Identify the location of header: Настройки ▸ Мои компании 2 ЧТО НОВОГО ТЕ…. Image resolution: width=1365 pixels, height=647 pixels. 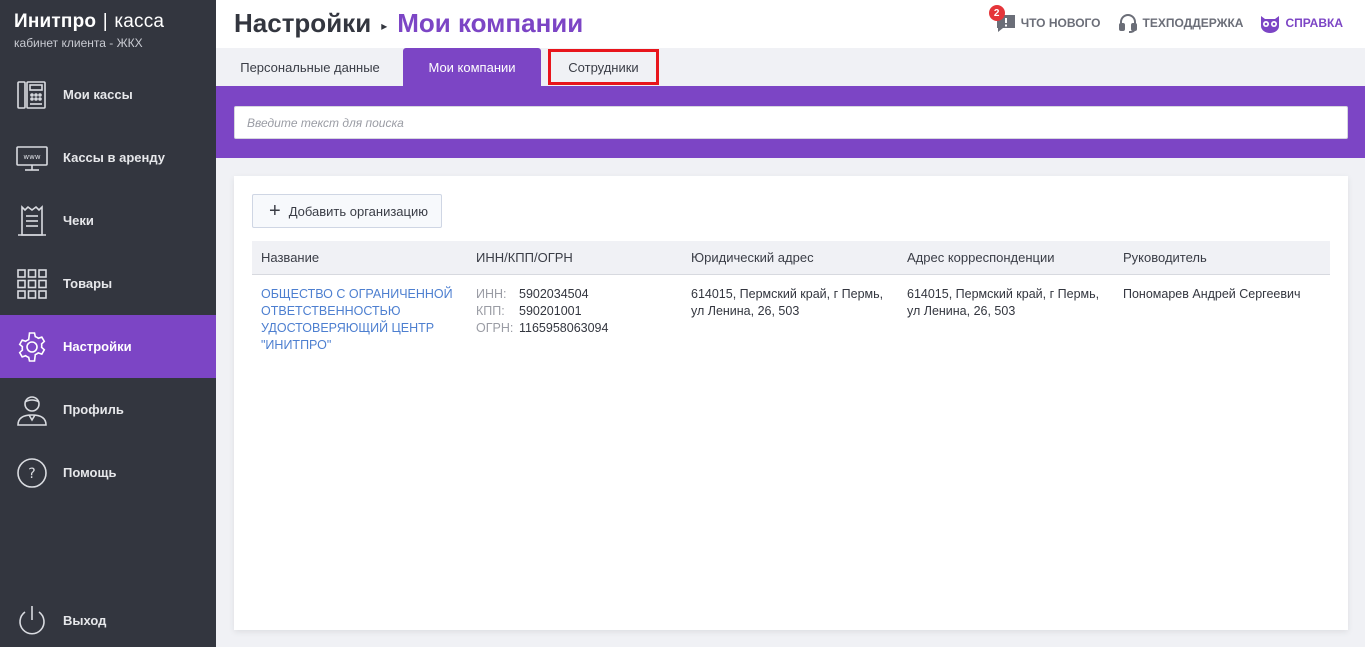
(790, 24).